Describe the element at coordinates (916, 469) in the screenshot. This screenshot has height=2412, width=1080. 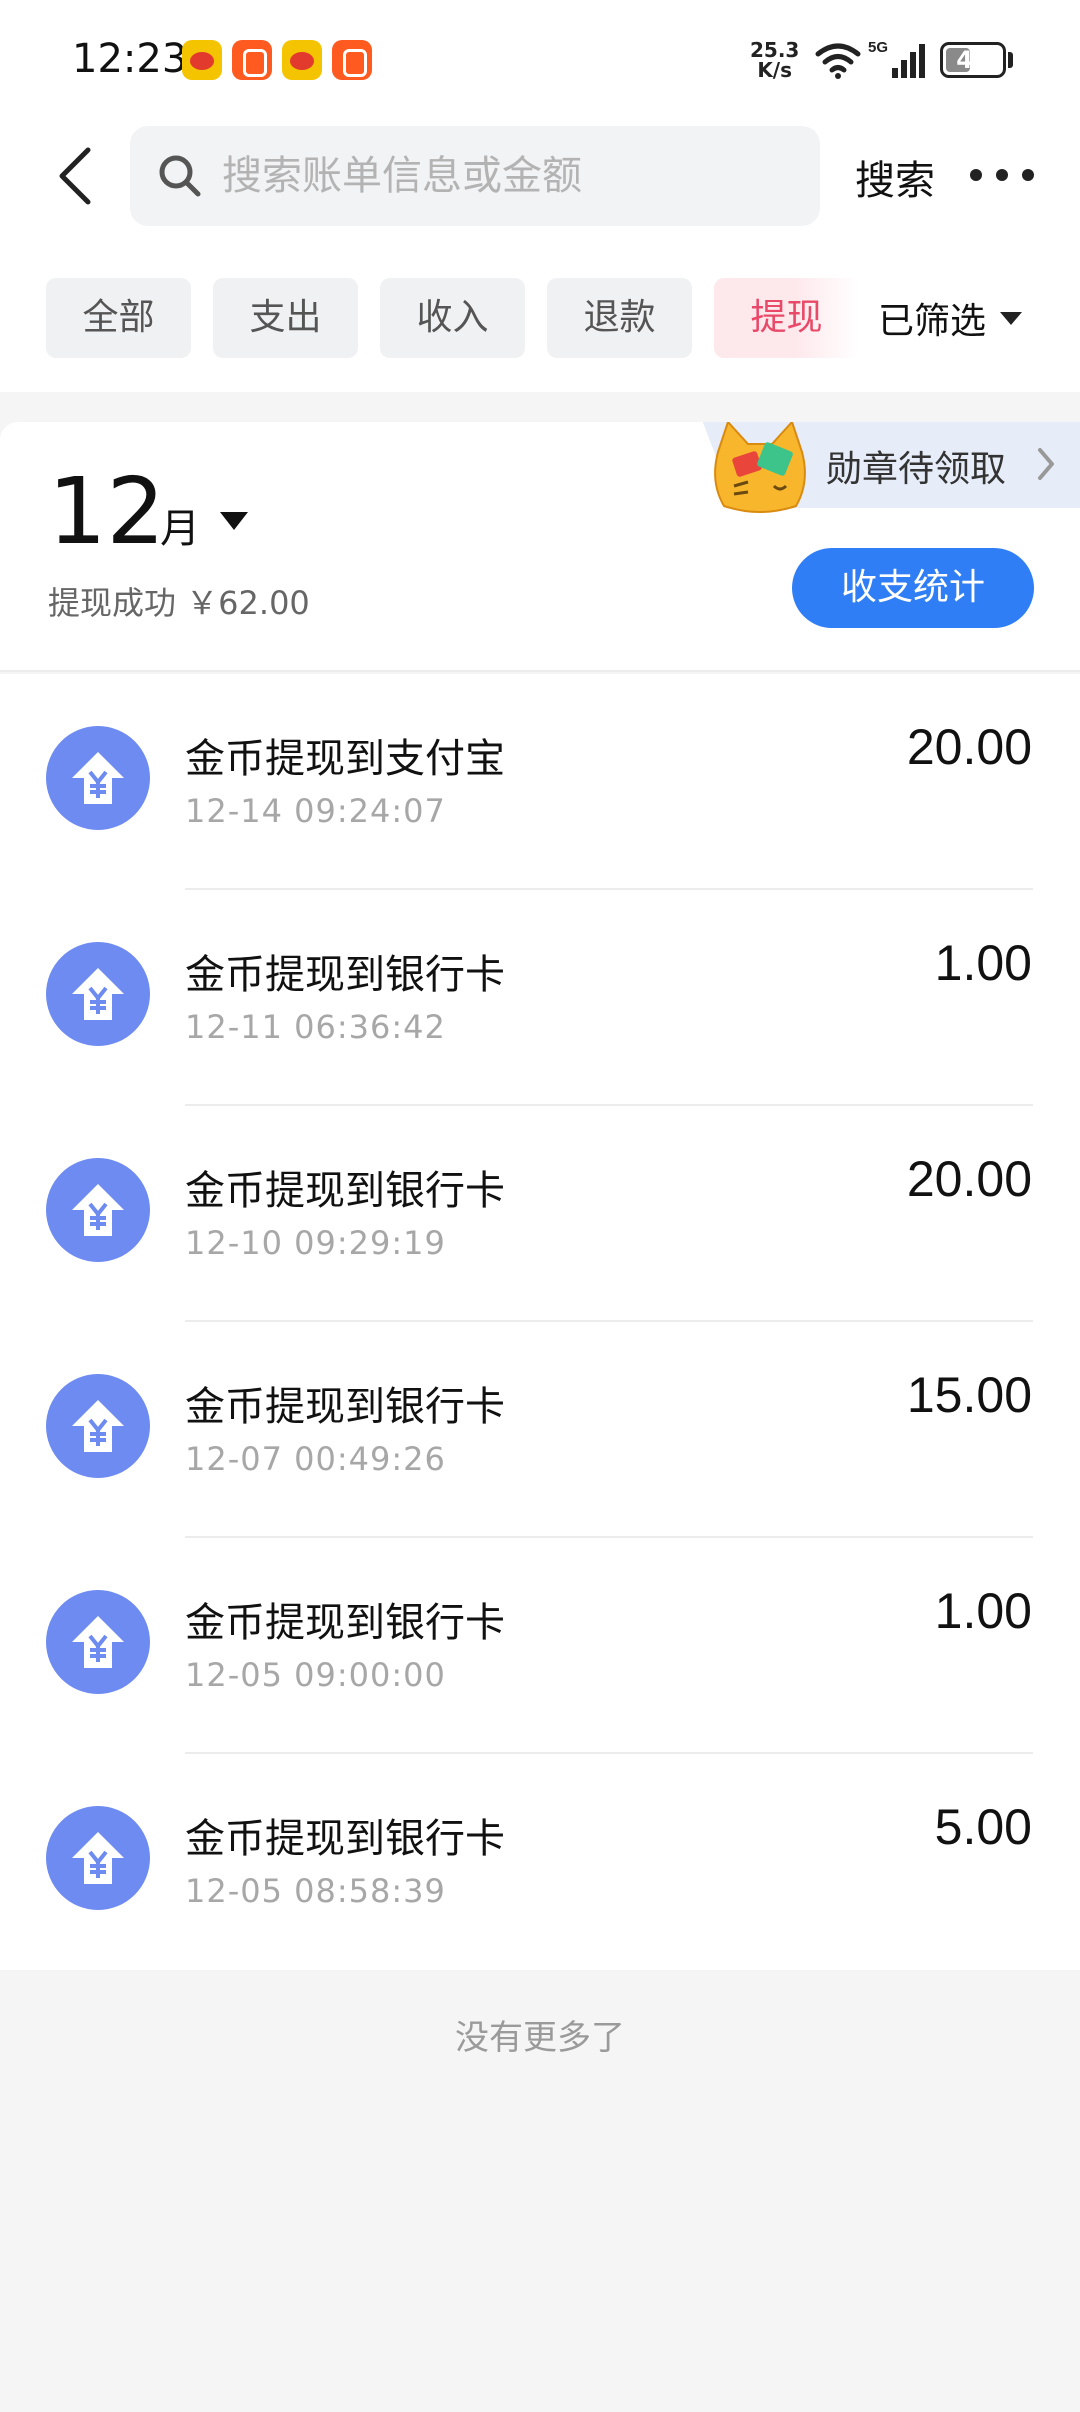
I see `badge-label: 勋章待领取` at that location.